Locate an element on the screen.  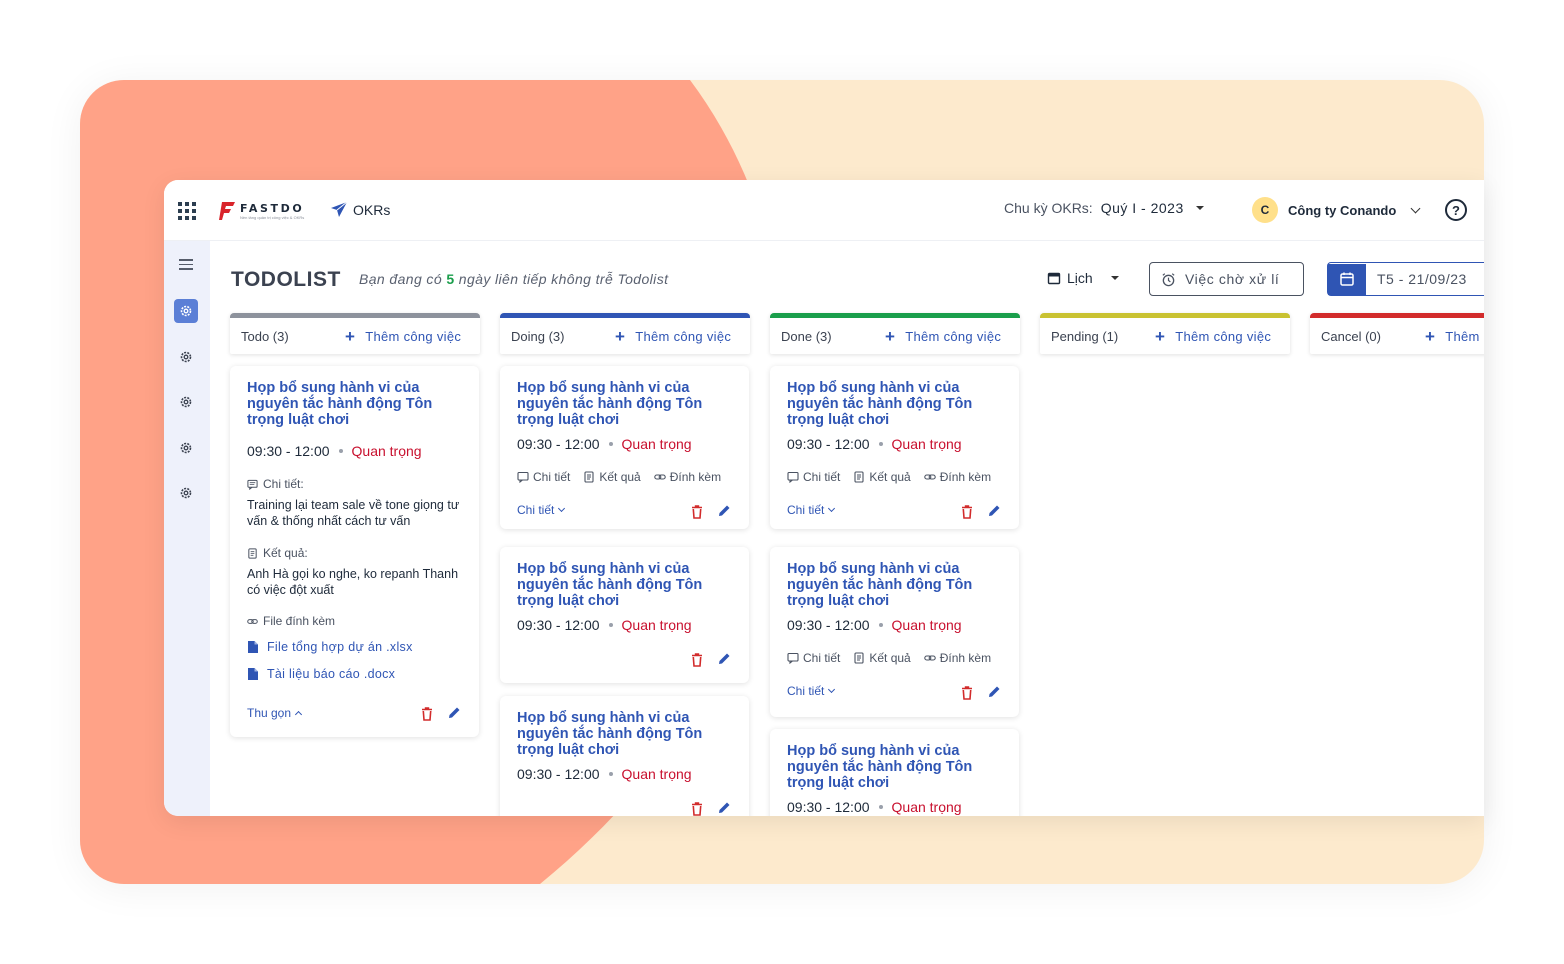
view-selector: Lịch is located at coordinates (1083, 278).